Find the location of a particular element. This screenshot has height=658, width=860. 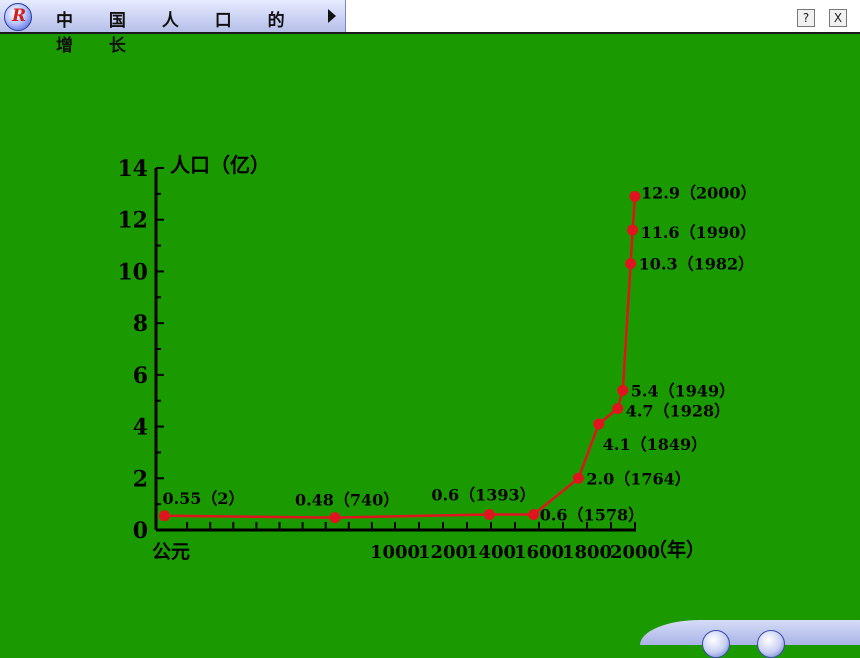

help-button: ? is located at coordinates (806, 18).